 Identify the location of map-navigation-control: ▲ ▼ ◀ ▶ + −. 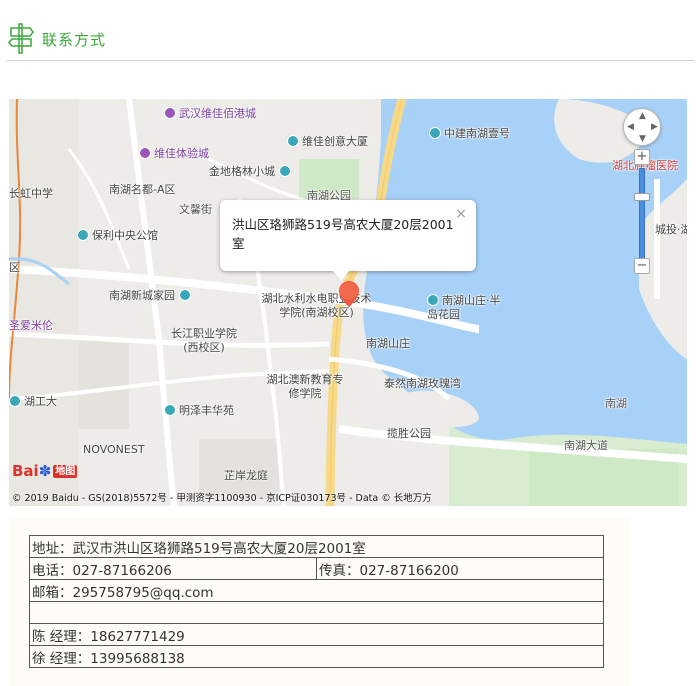
(643, 193).